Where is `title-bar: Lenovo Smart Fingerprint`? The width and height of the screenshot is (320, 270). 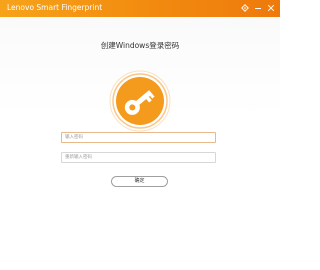 title-bar: Lenovo Smart Fingerprint is located at coordinates (140, 8).